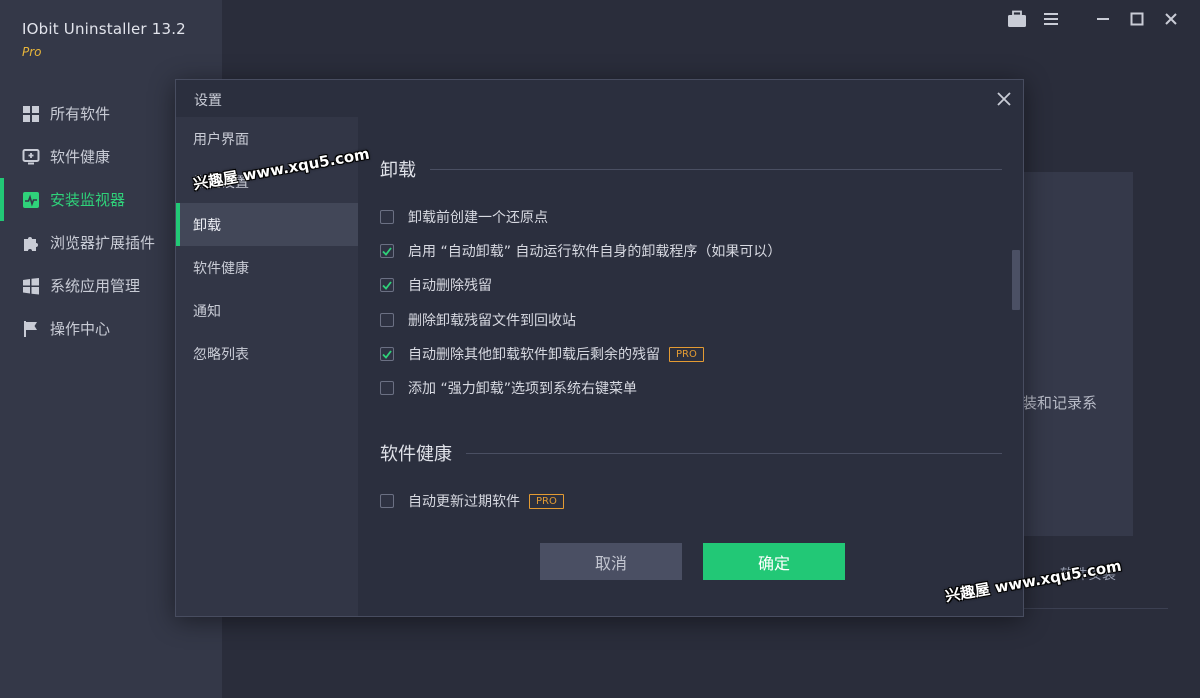 The image size is (1200, 698). I want to click on option-auto-update-outdated: 自动更新过期软件 PRO, so click(472, 501).